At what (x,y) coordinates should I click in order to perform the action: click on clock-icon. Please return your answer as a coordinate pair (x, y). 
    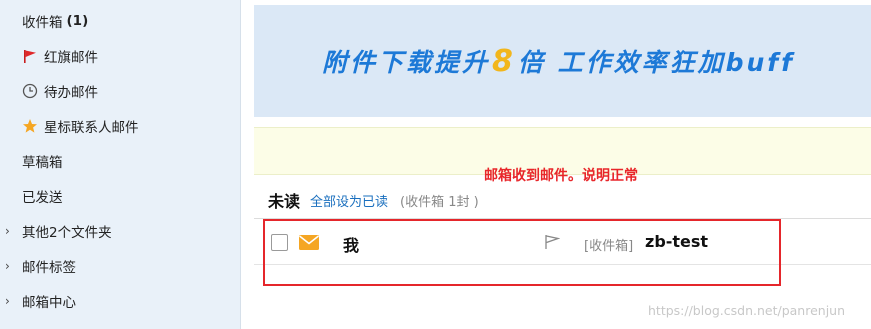
    Looking at the image, I should click on (30, 91).